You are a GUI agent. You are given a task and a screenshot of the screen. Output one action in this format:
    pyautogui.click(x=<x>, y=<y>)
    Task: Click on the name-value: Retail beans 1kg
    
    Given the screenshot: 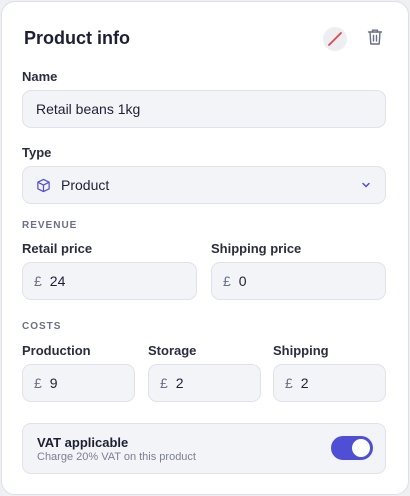 What is the action you would take?
    pyautogui.click(x=88, y=109)
    